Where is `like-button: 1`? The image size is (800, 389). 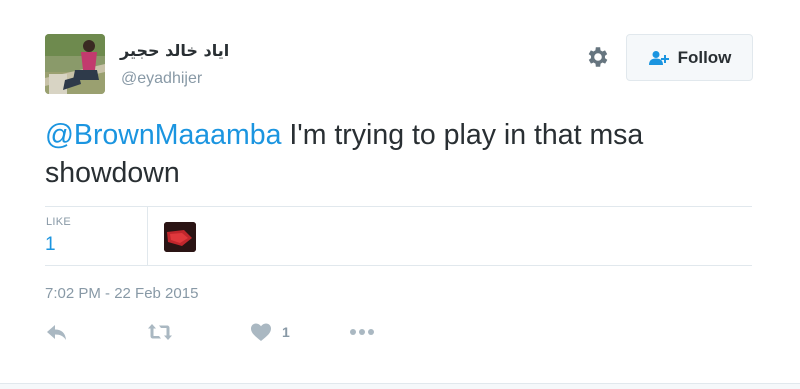
like-button: 1 is located at coordinates (270, 332).